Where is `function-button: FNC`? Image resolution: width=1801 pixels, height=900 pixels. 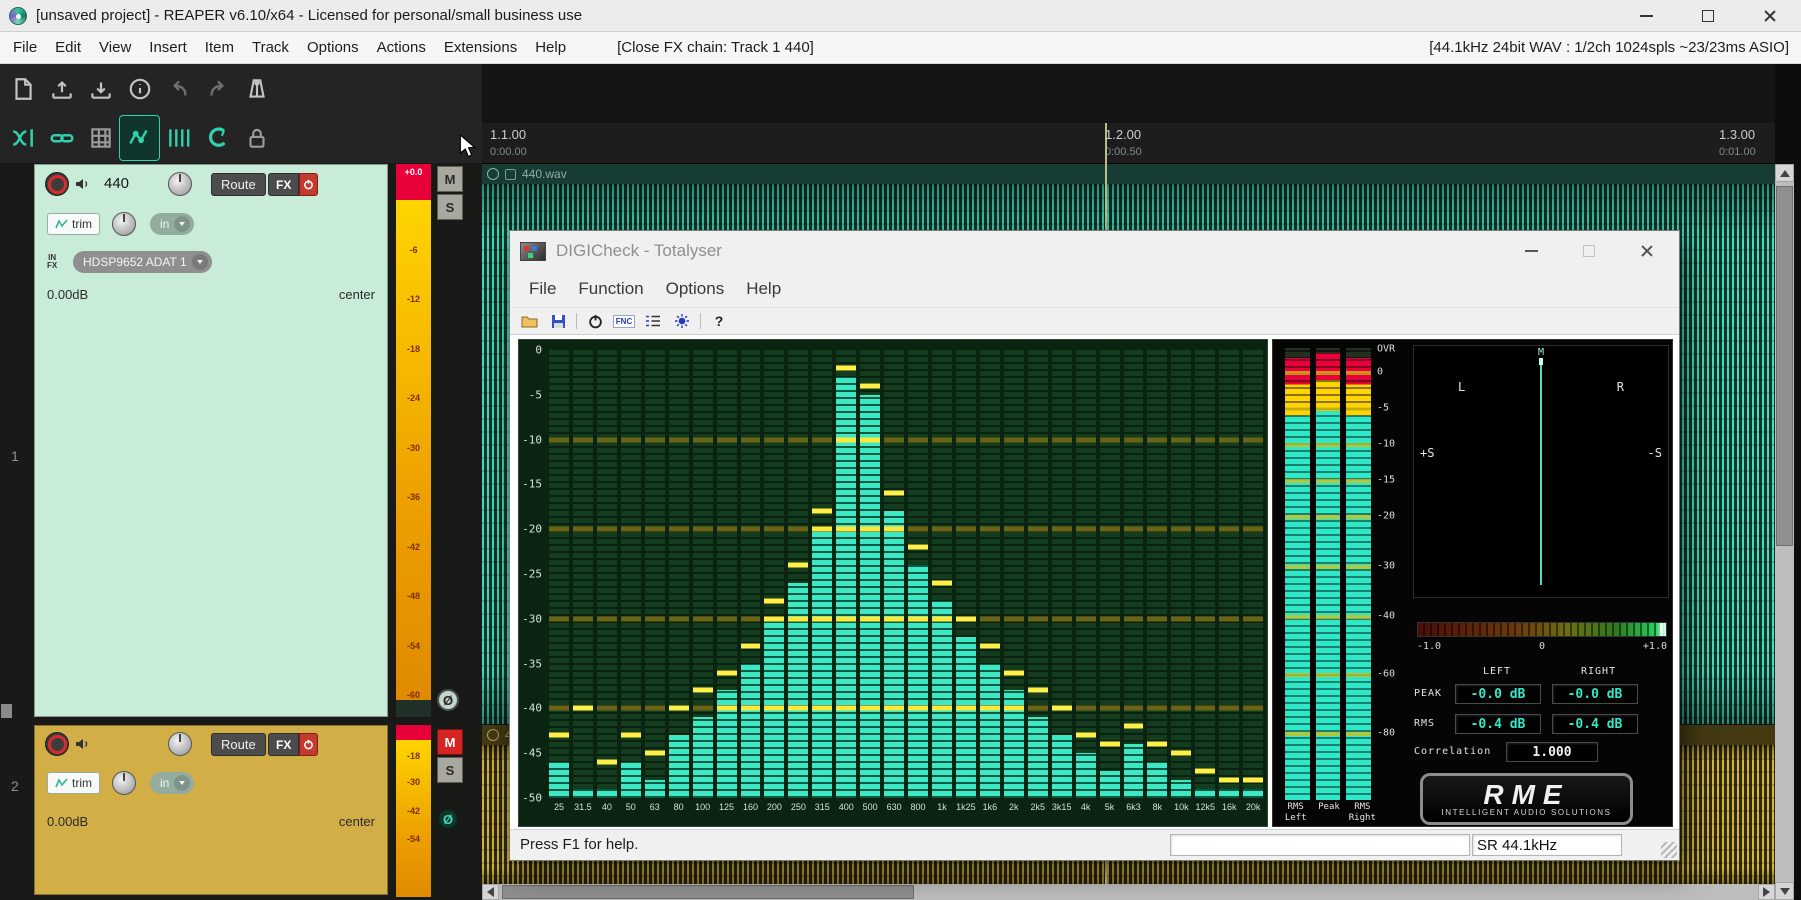
function-button: FNC is located at coordinates (624, 321).